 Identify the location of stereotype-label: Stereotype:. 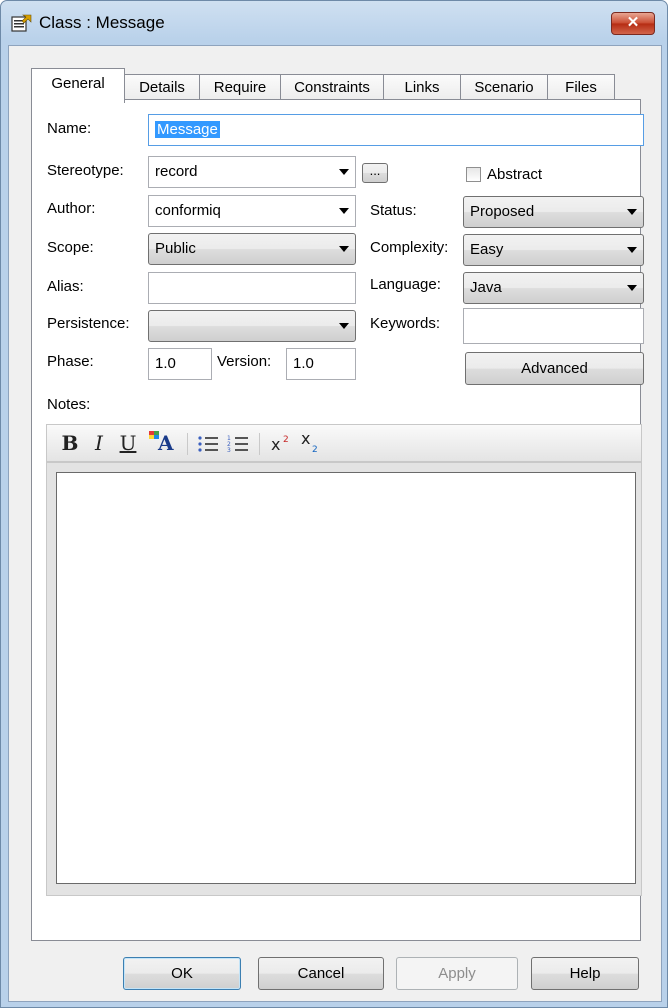
(85, 170).